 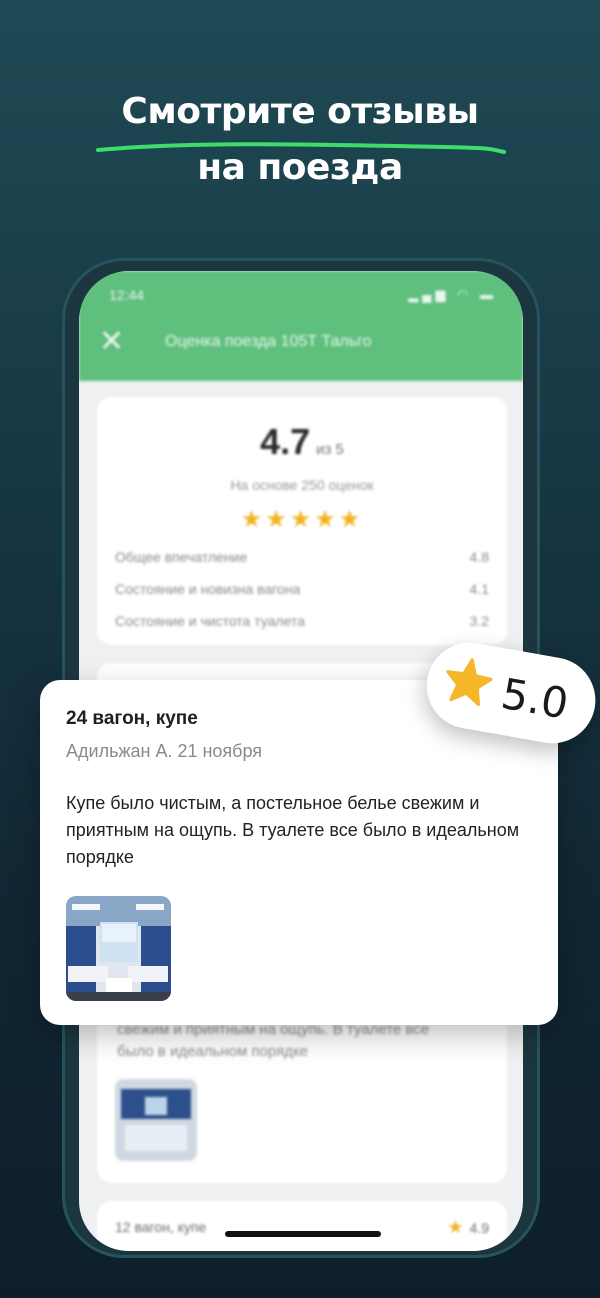 What do you see at coordinates (164, 751) in the screenshot?
I see `review-meta: Адильжан А. 21 ноября` at bounding box center [164, 751].